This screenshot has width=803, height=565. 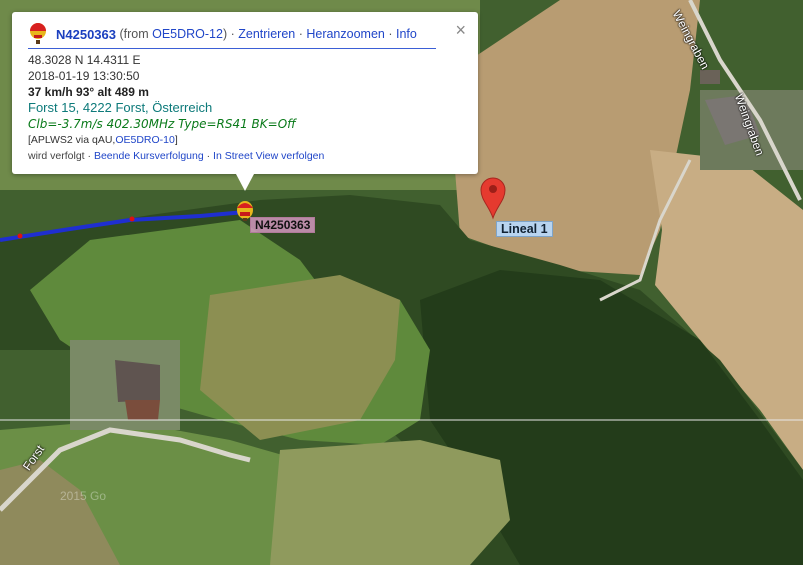 I want to click on farm-roof-red, so click(x=142, y=410).